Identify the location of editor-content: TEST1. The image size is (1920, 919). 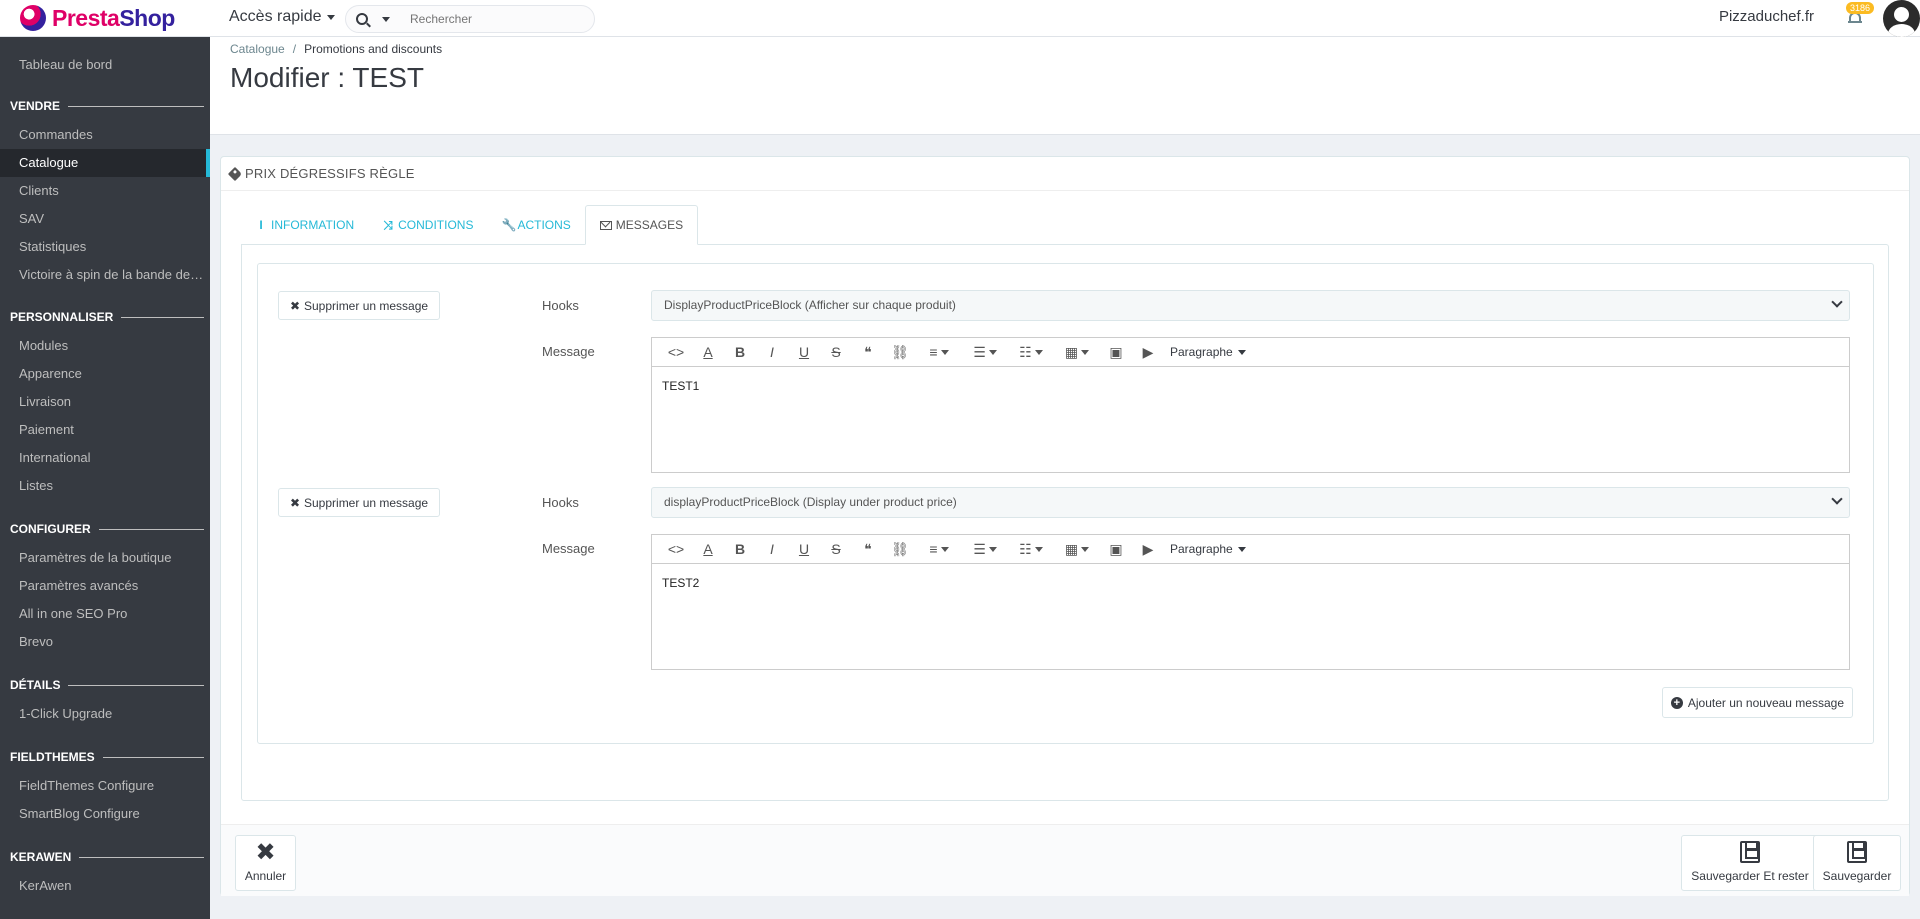
(1250, 386).